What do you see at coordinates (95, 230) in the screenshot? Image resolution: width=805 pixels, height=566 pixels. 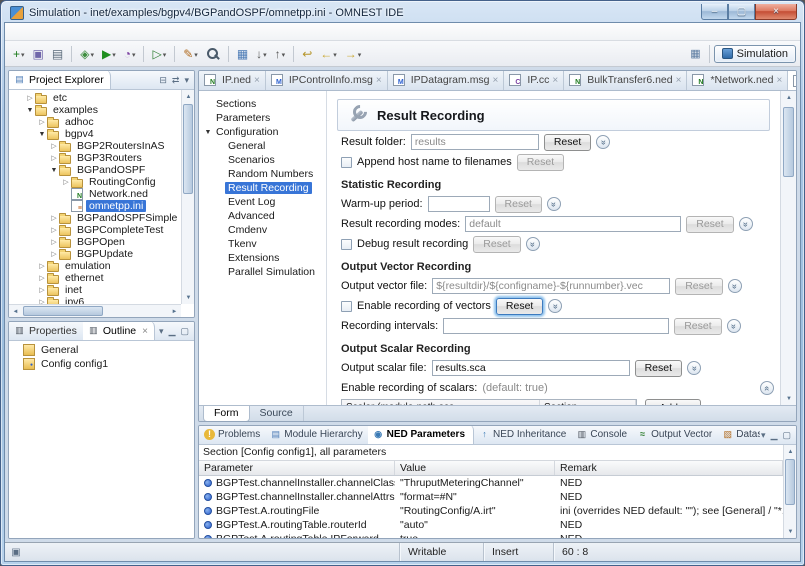 I see `tree-item: BGPCompleteTest` at bounding box center [95, 230].